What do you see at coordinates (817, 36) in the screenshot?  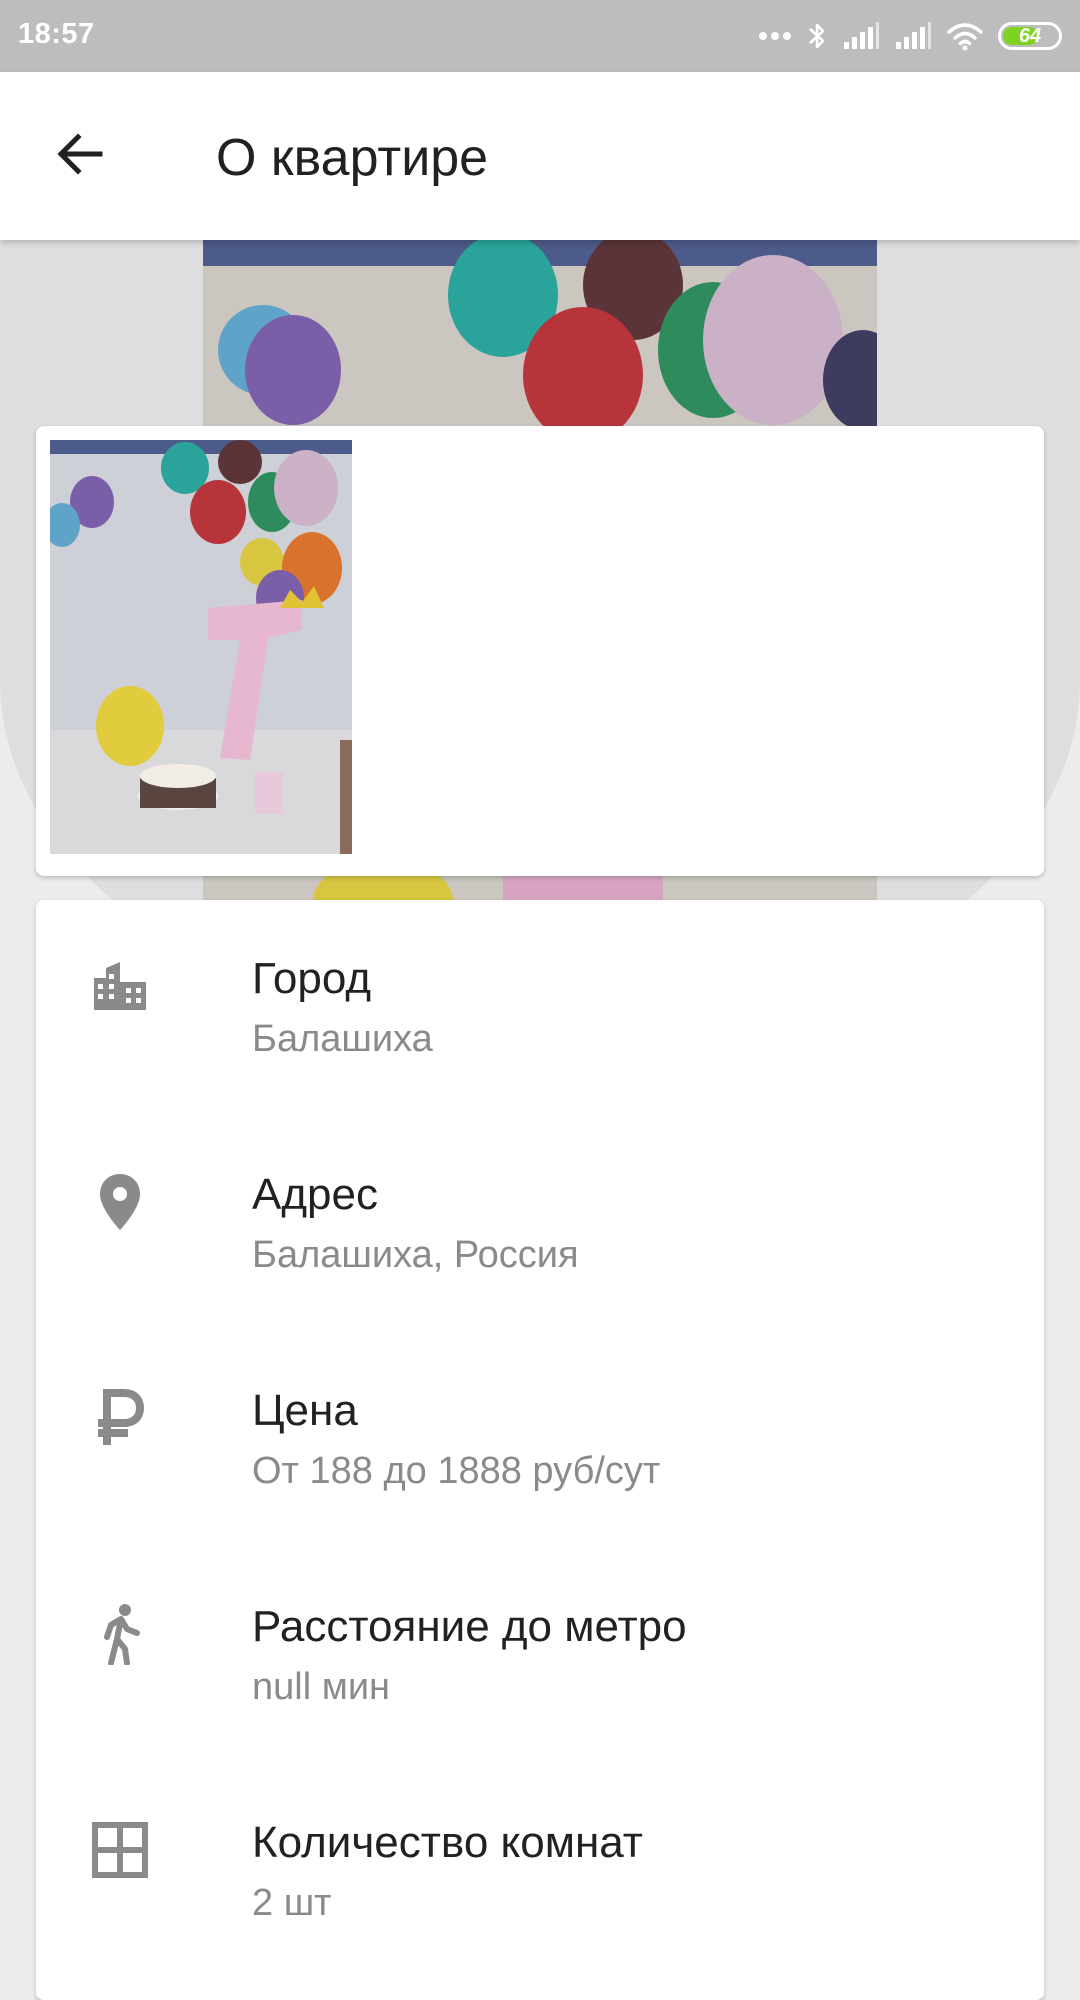 I see `bluetooth-icon` at bounding box center [817, 36].